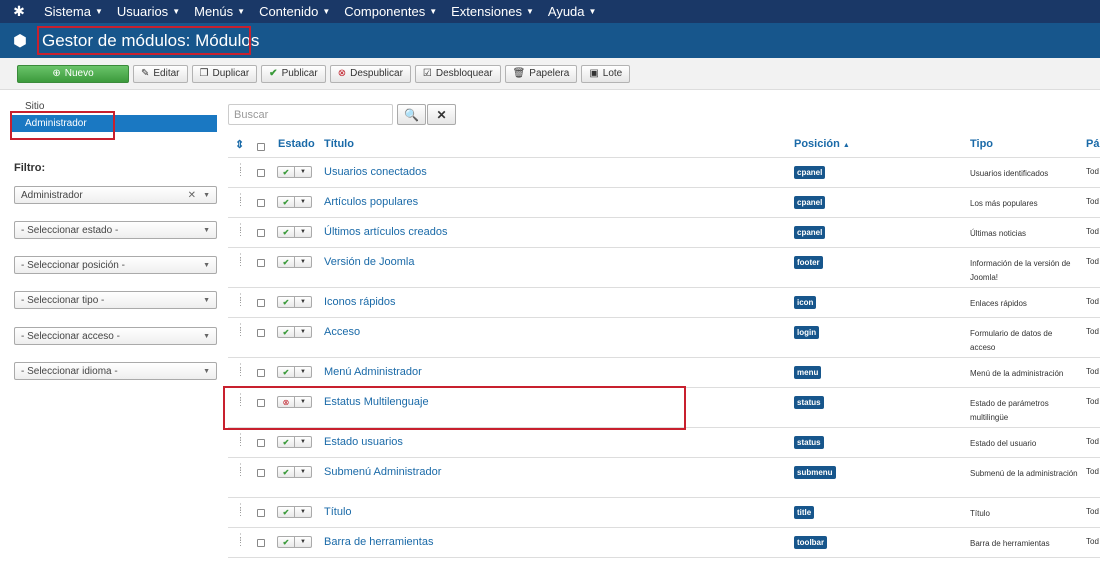  What do you see at coordinates (286, 512) in the screenshot?
I see `published-check-icon: ✔` at bounding box center [286, 512].